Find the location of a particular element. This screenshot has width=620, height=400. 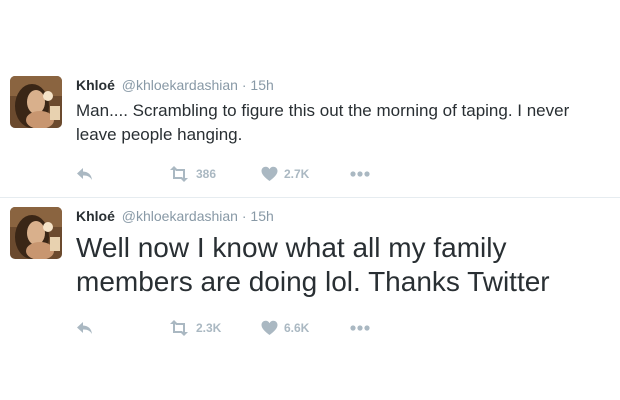

retweet-count: 2.3K is located at coordinates (209, 328).